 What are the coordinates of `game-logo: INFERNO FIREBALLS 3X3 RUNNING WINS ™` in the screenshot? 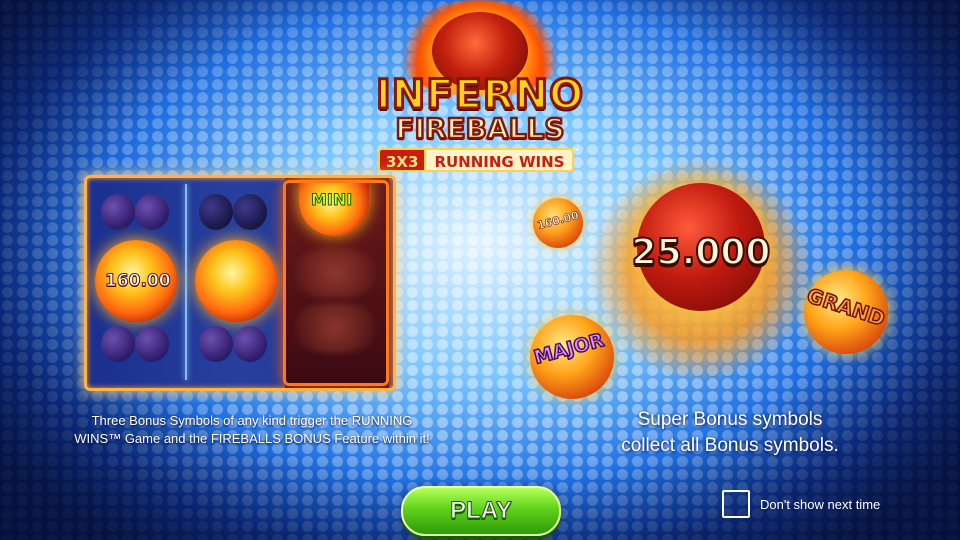 It's located at (480, 90).